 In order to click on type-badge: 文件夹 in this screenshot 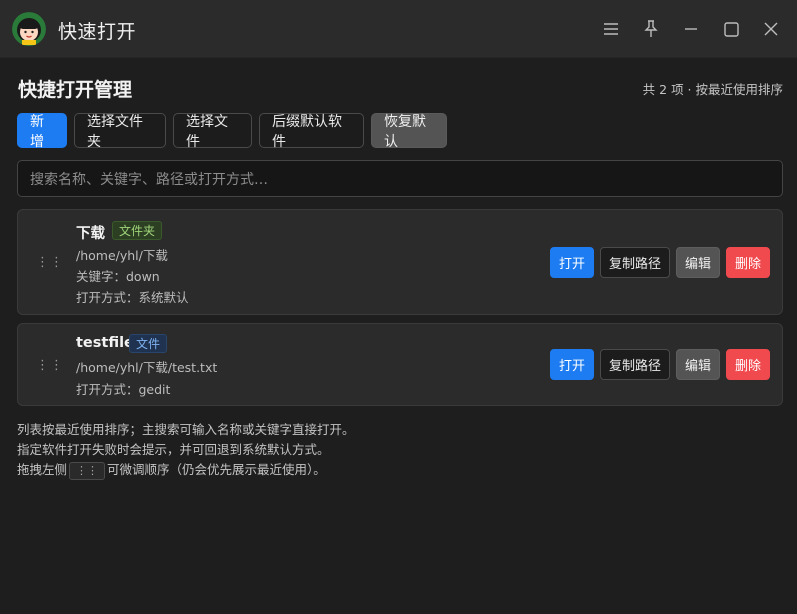, I will do `click(137, 230)`.